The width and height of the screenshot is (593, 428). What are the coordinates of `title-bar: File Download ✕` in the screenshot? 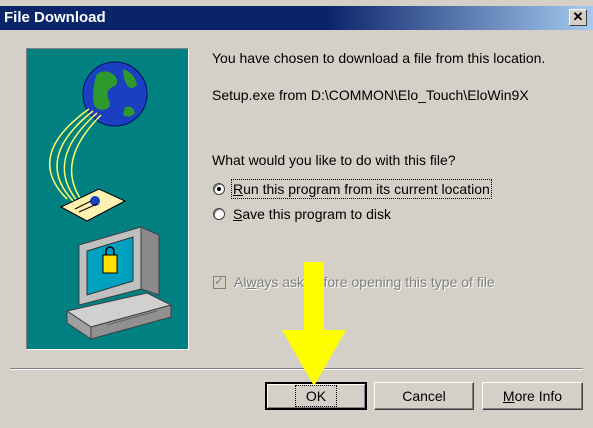 It's located at (296, 18).